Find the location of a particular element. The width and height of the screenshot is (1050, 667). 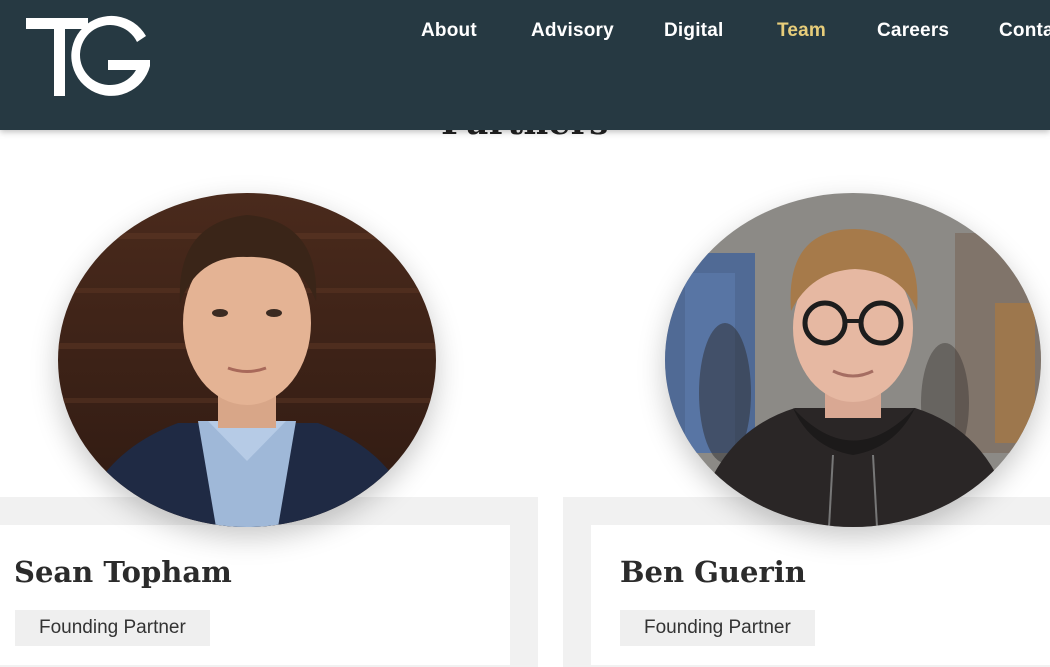

nav-digital: Digital is located at coordinates (693, 31).